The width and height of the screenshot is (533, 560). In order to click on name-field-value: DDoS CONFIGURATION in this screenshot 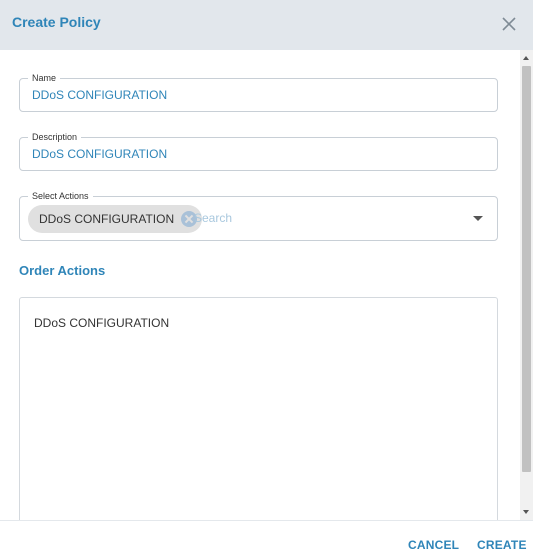, I will do `click(99, 95)`.